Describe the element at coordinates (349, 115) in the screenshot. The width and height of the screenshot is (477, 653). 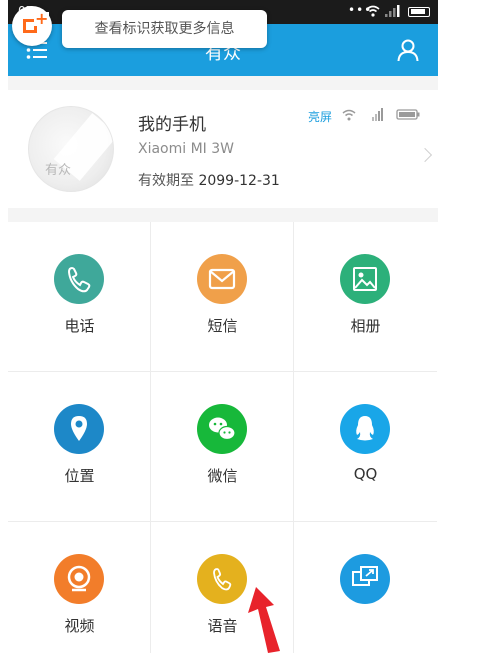
I see `device-wifi-icon` at that location.